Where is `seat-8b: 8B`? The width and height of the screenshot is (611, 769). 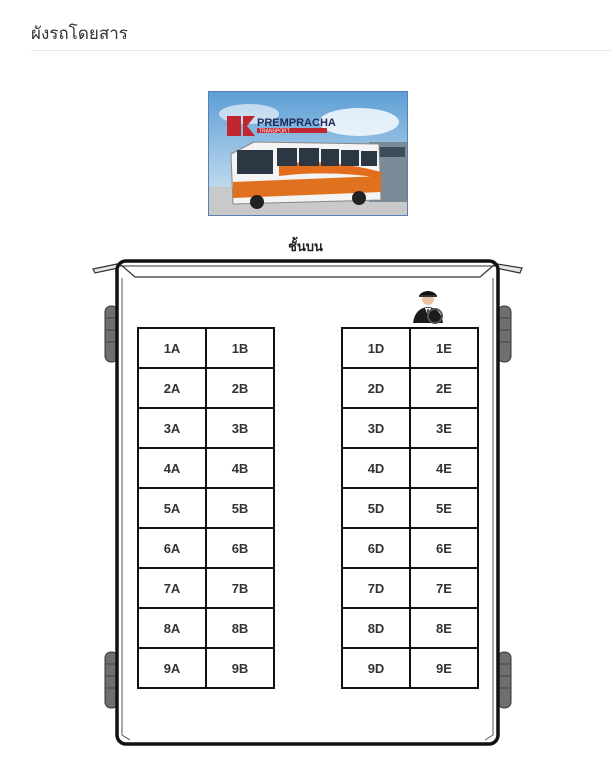 seat-8b: 8B is located at coordinates (240, 628).